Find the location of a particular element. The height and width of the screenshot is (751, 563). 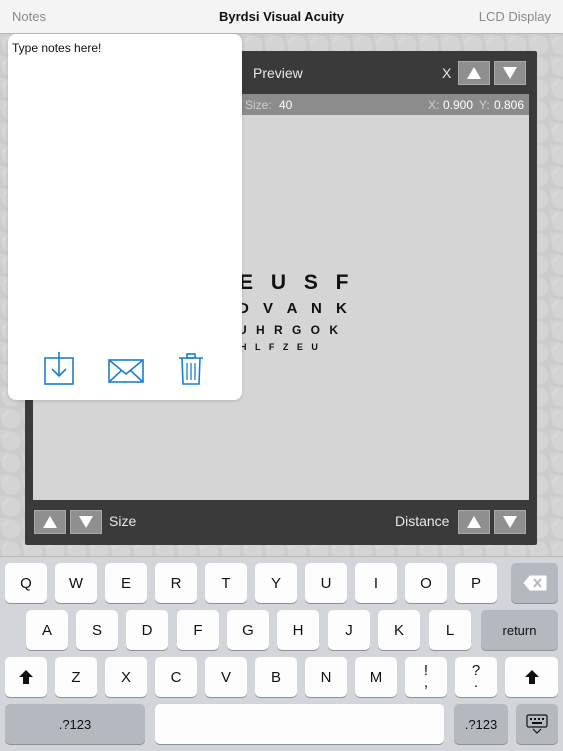

key-exclamation-comma: ! , is located at coordinates (426, 677).